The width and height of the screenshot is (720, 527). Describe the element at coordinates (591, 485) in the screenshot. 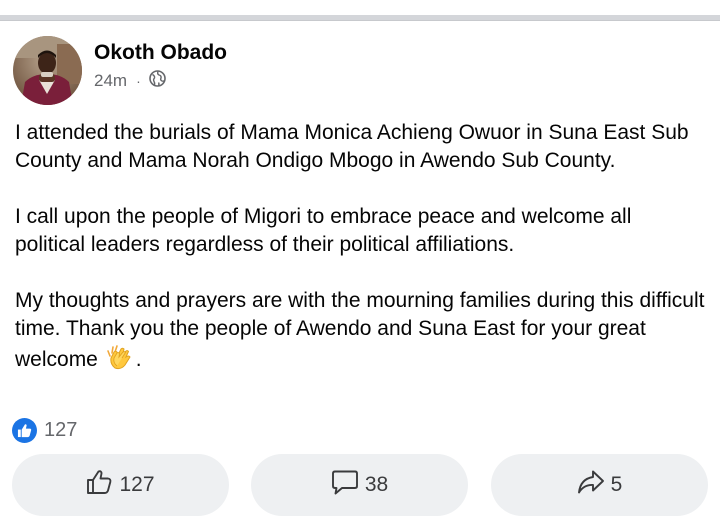

I see `share-arrow-icon` at that location.